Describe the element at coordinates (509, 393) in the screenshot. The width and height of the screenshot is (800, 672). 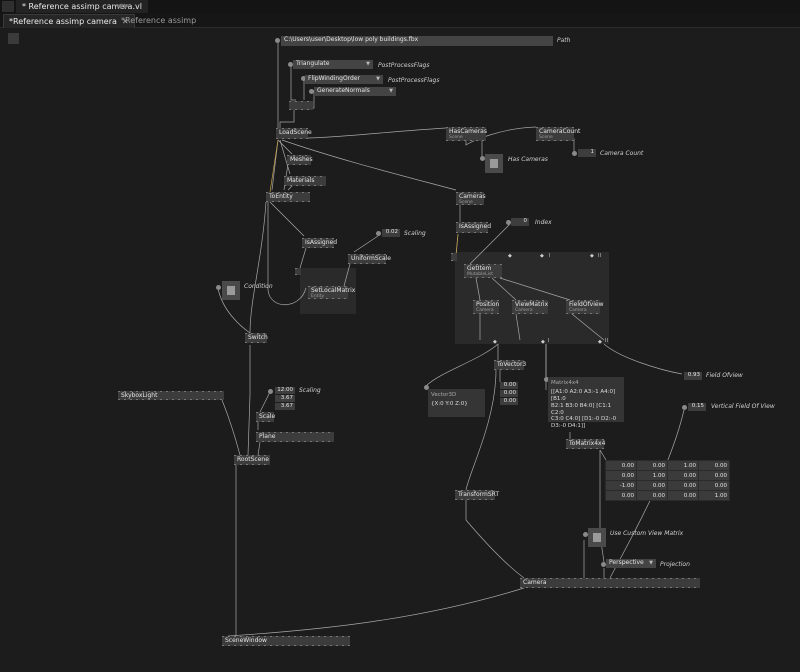
I see `vector-y: 0.00` at that location.